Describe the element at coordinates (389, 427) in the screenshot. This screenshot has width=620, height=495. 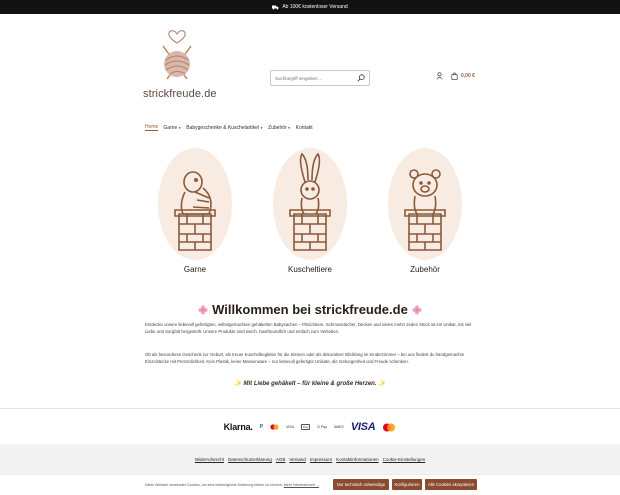
I see `mastercard-large-icon` at that location.